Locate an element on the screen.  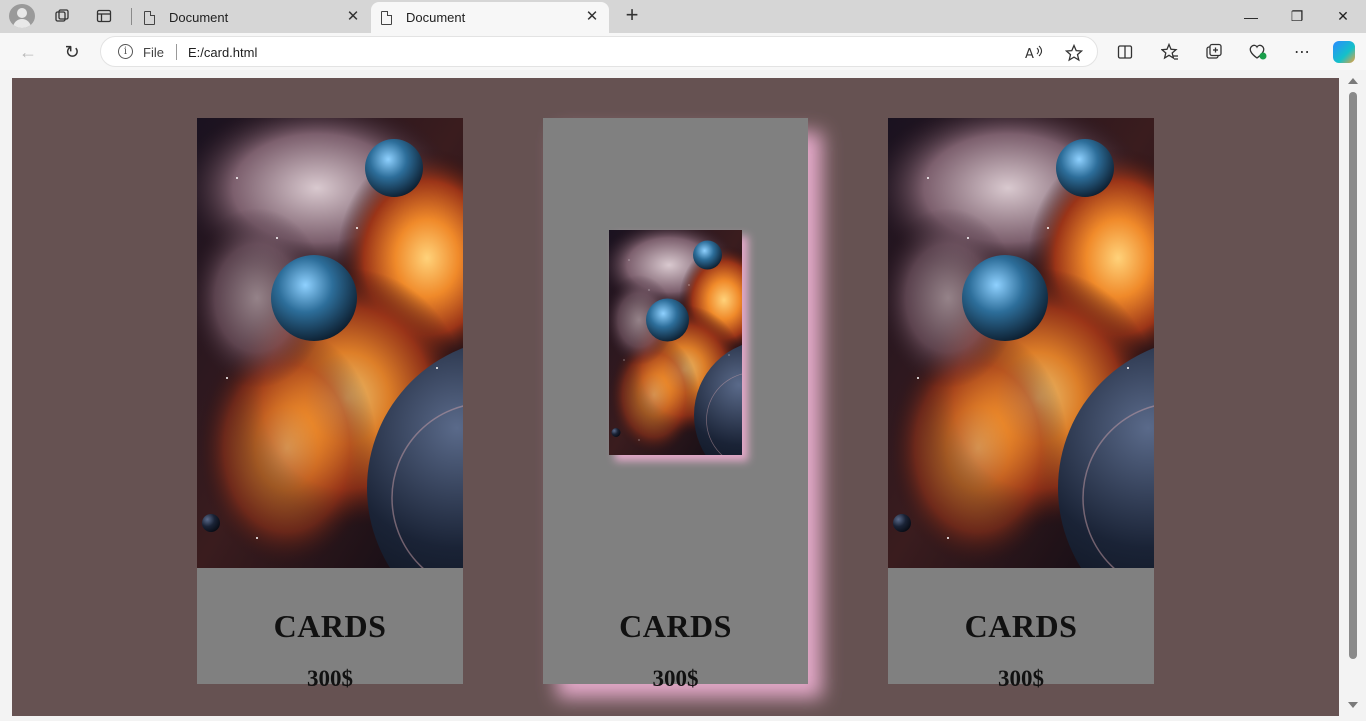
tab-document-2: Document ✕ is located at coordinates (490, 17).